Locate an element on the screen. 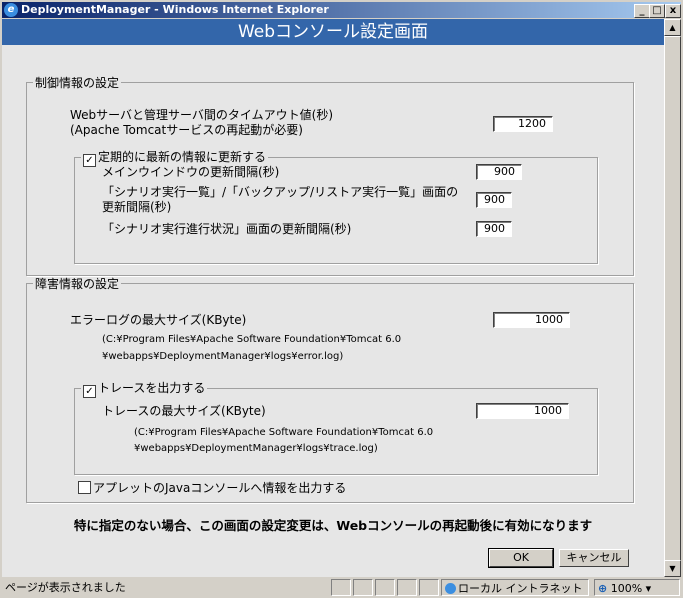 The height and width of the screenshot is (598, 683). status-bar: ページが表示されました ローカル イントラネット ⊕ 100% ▾ is located at coordinates (341, 588).